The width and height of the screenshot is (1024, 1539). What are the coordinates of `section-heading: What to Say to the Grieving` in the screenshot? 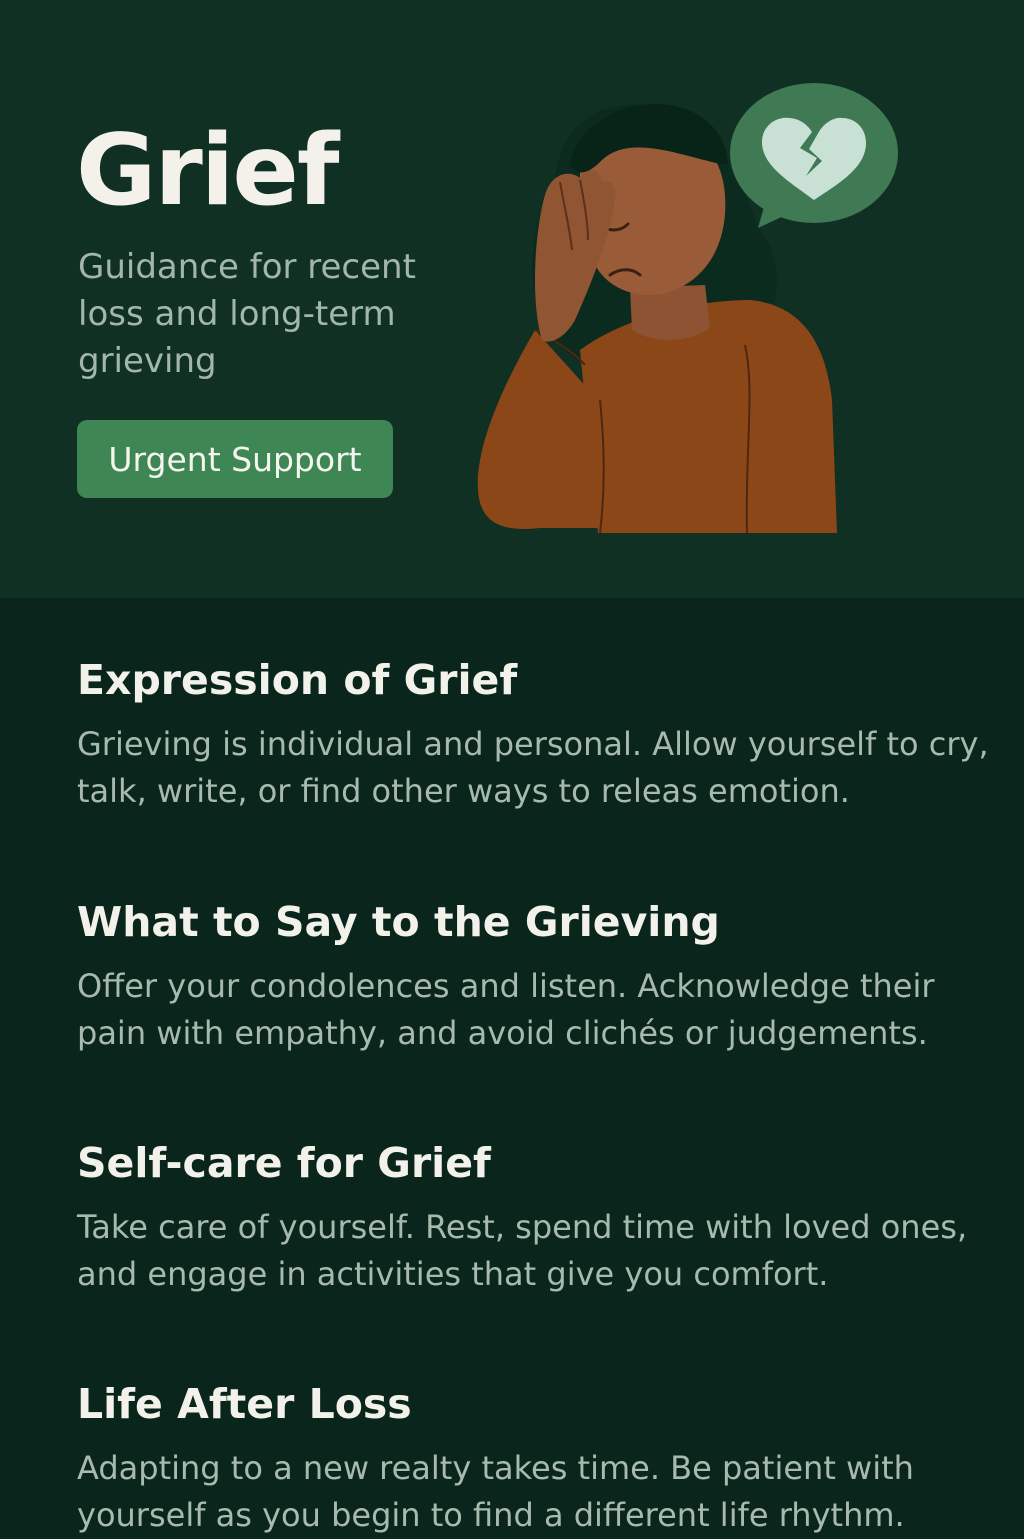 It's located at (398, 922).